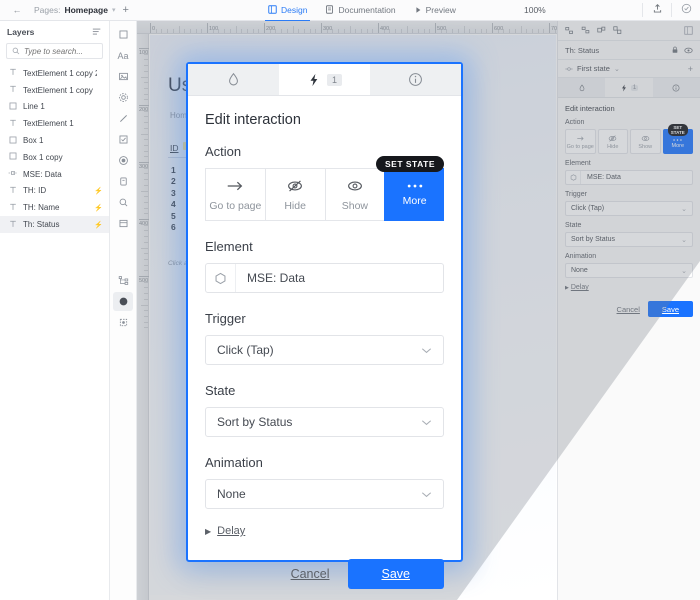 This screenshot has height=600, width=700. I want to click on button-tool-icon, so click(123, 181).